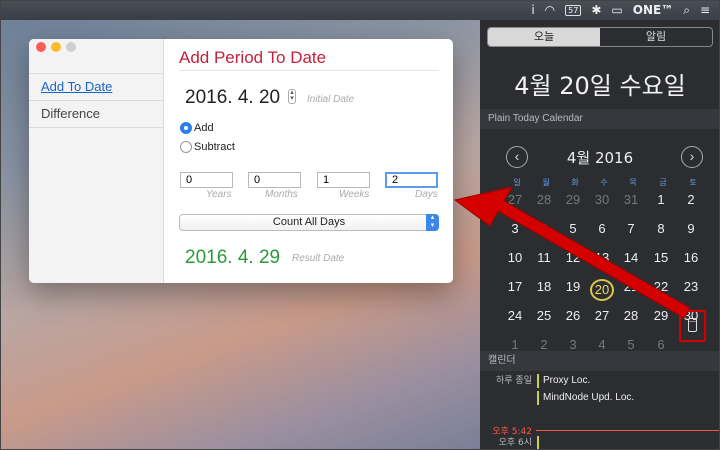 Image resolution: width=720 pixels, height=450 pixels. What do you see at coordinates (631, 228) in the screenshot?
I see `calendar-day: 7` at bounding box center [631, 228].